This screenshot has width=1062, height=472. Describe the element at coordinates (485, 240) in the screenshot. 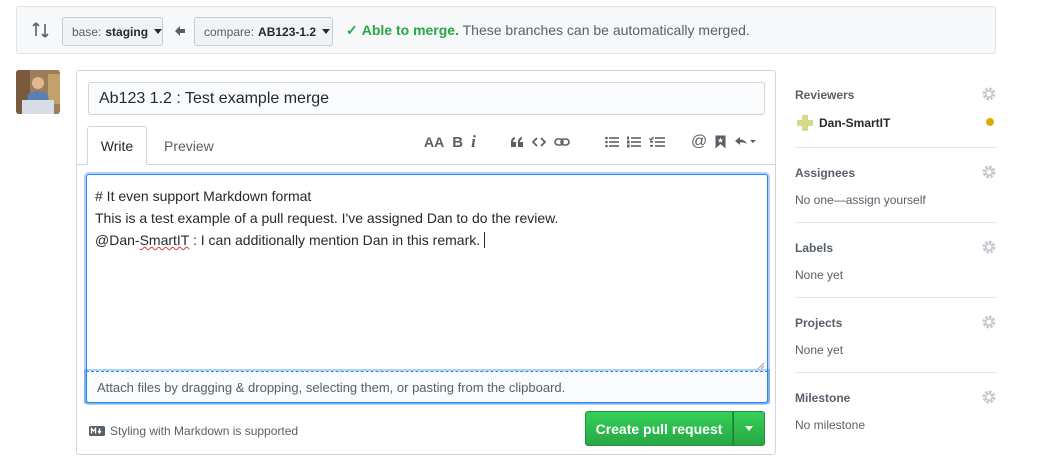

I see `text-cursor` at that location.